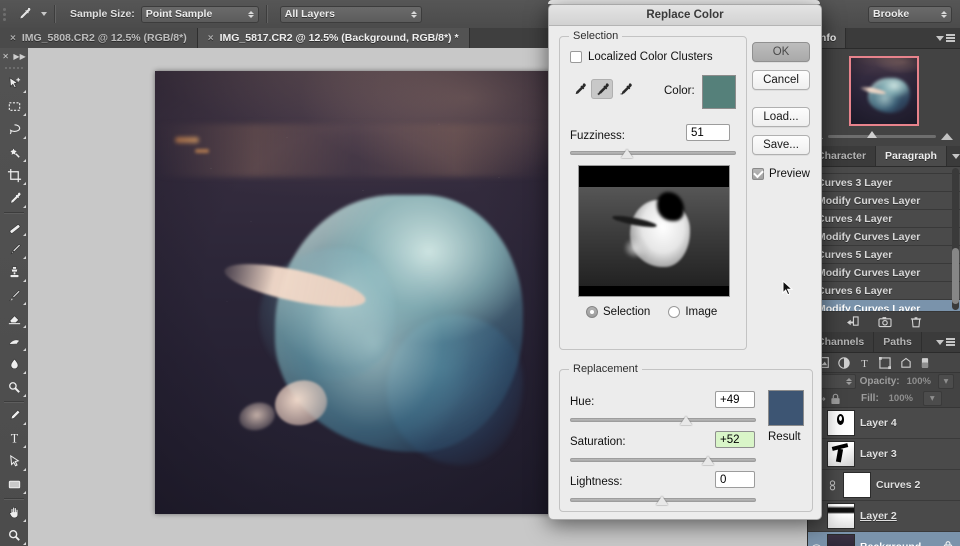 This screenshot has height=546, width=960. I want to click on eraser-tool, so click(14, 318).